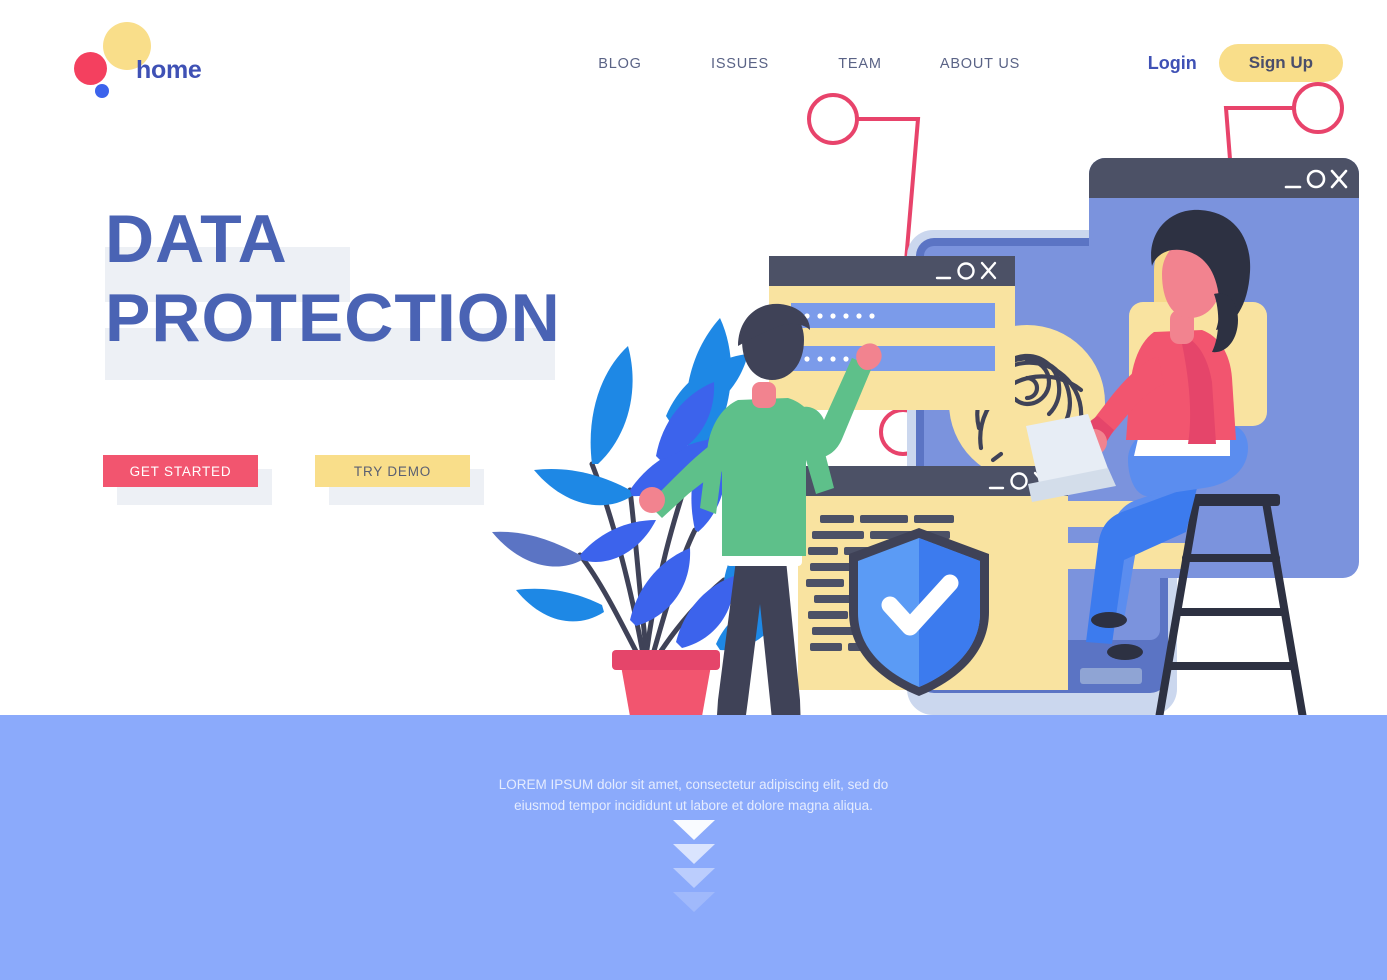  What do you see at coordinates (333, 251) in the screenshot?
I see `headline-line-1: DATA` at bounding box center [333, 251].